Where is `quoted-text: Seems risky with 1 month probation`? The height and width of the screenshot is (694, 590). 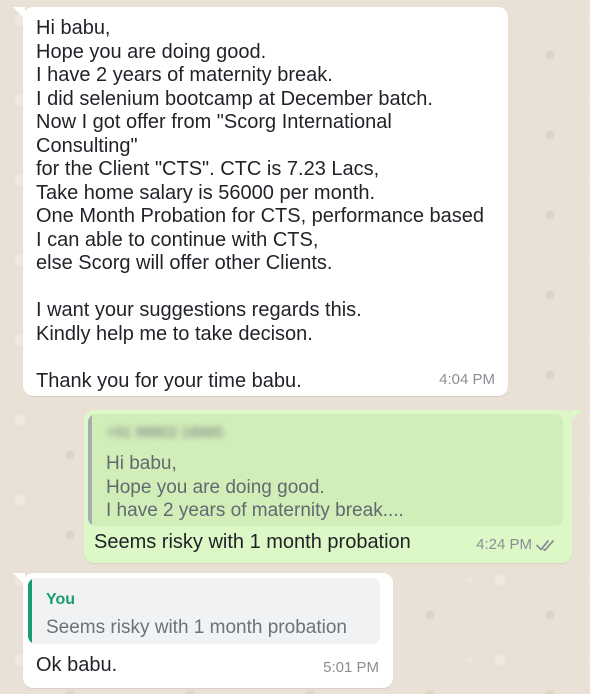 quoted-text: Seems risky with 1 month probation is located at coordinates (196, 627).